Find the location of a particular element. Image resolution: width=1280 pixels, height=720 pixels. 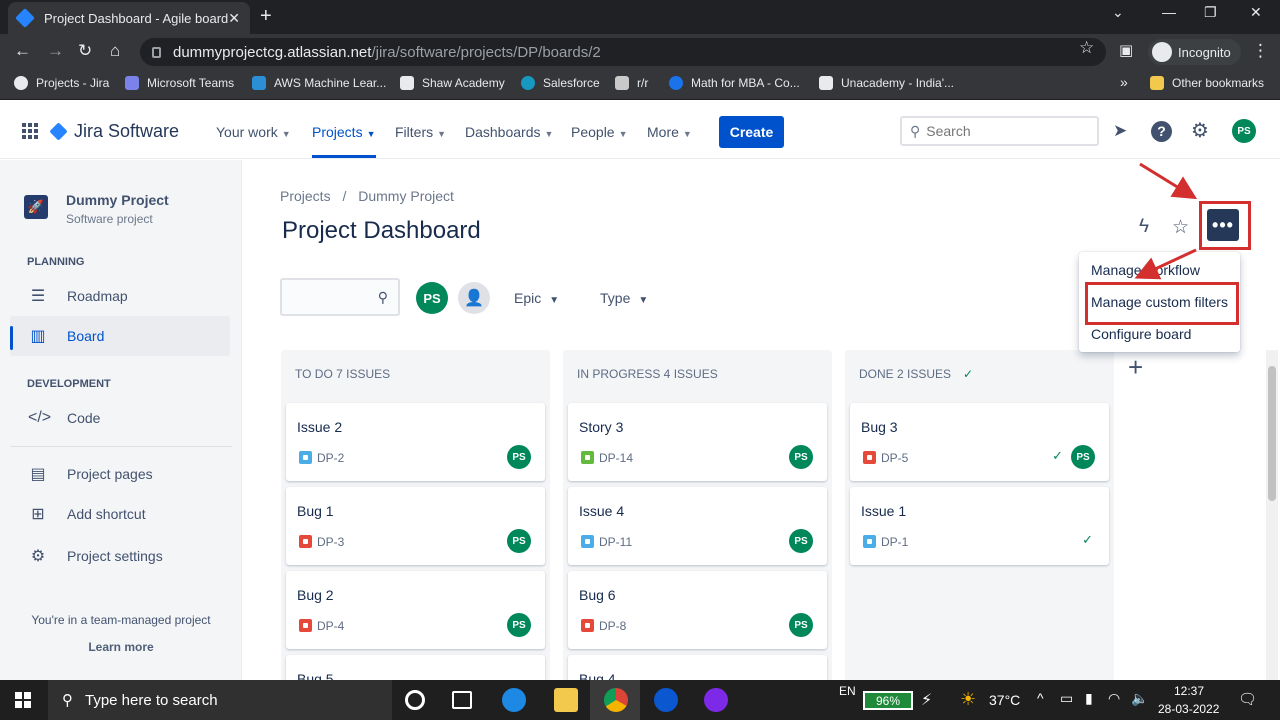

nav-more: More ▼ is located at coordinates (669, 132).